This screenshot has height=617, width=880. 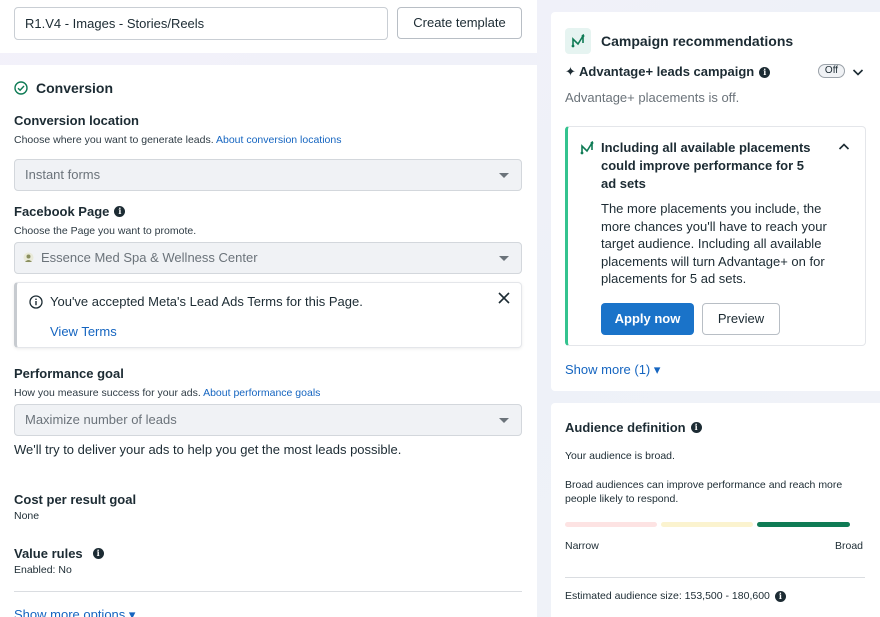 What do you see at coordinates (652, 97) in the screenshot?
I see `advantage-sub-text: Advantage+ placements is off.` at bounding box center [652, 97].